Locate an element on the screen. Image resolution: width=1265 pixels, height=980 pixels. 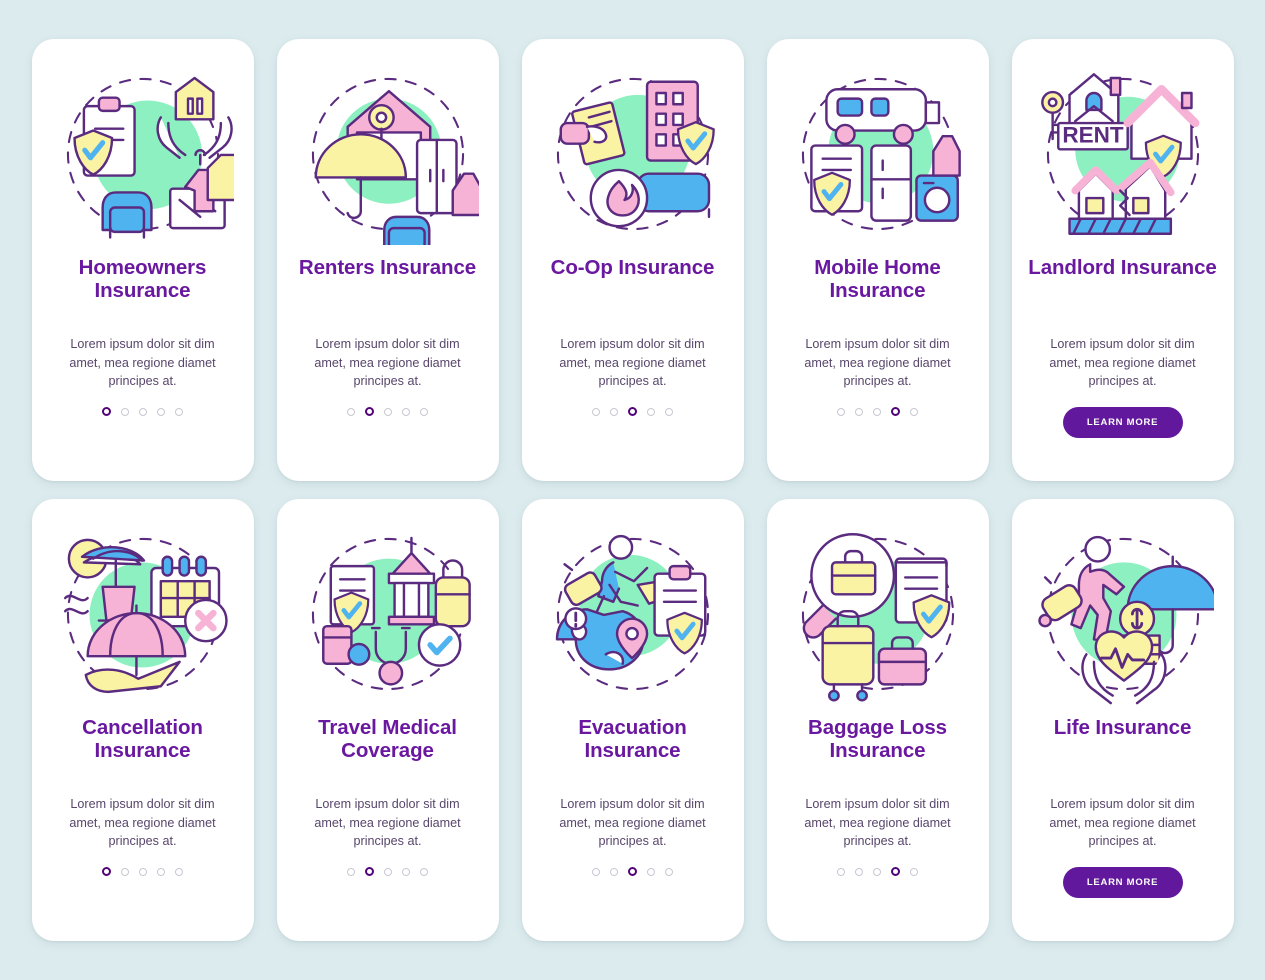
title-slot: Travel Medical Coverage is located at coordinates (388, 751).